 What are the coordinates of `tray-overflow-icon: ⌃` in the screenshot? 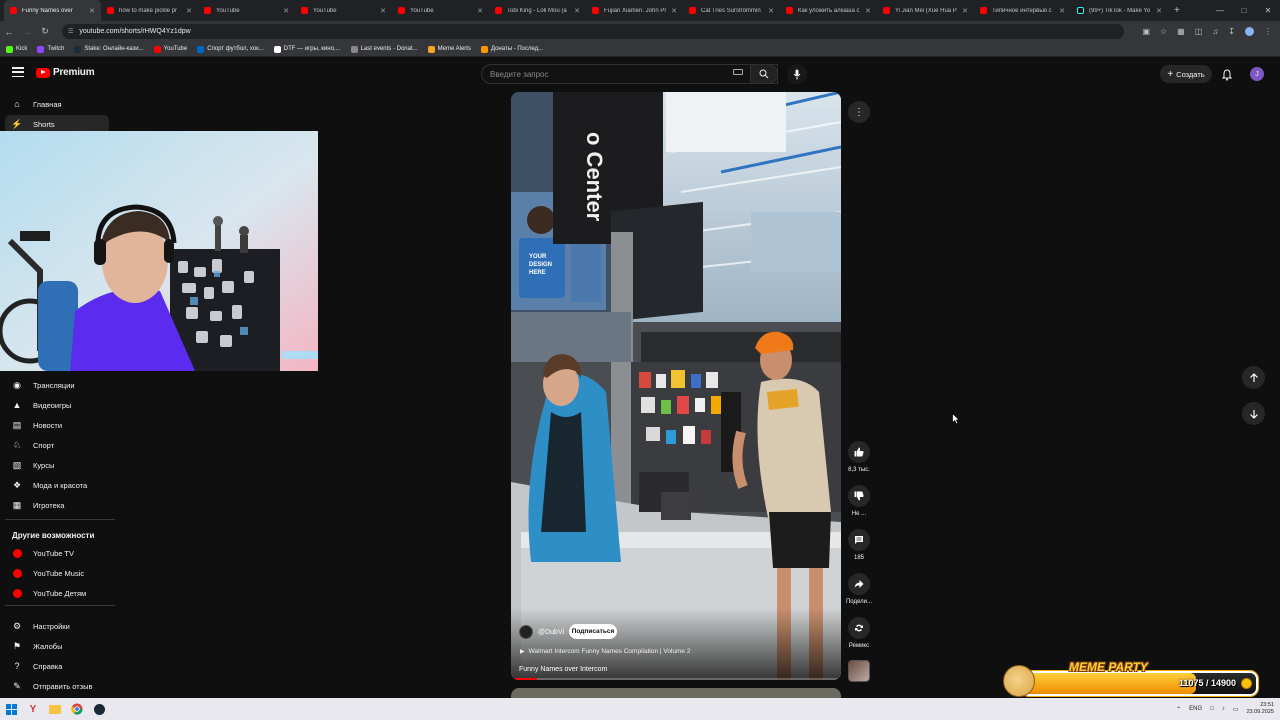 It's located at (1178, 709).